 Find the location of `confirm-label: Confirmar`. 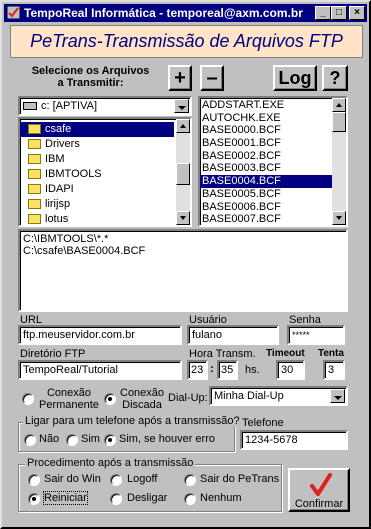

confirm-label: Confirmar is located at coordinates (319, 504).